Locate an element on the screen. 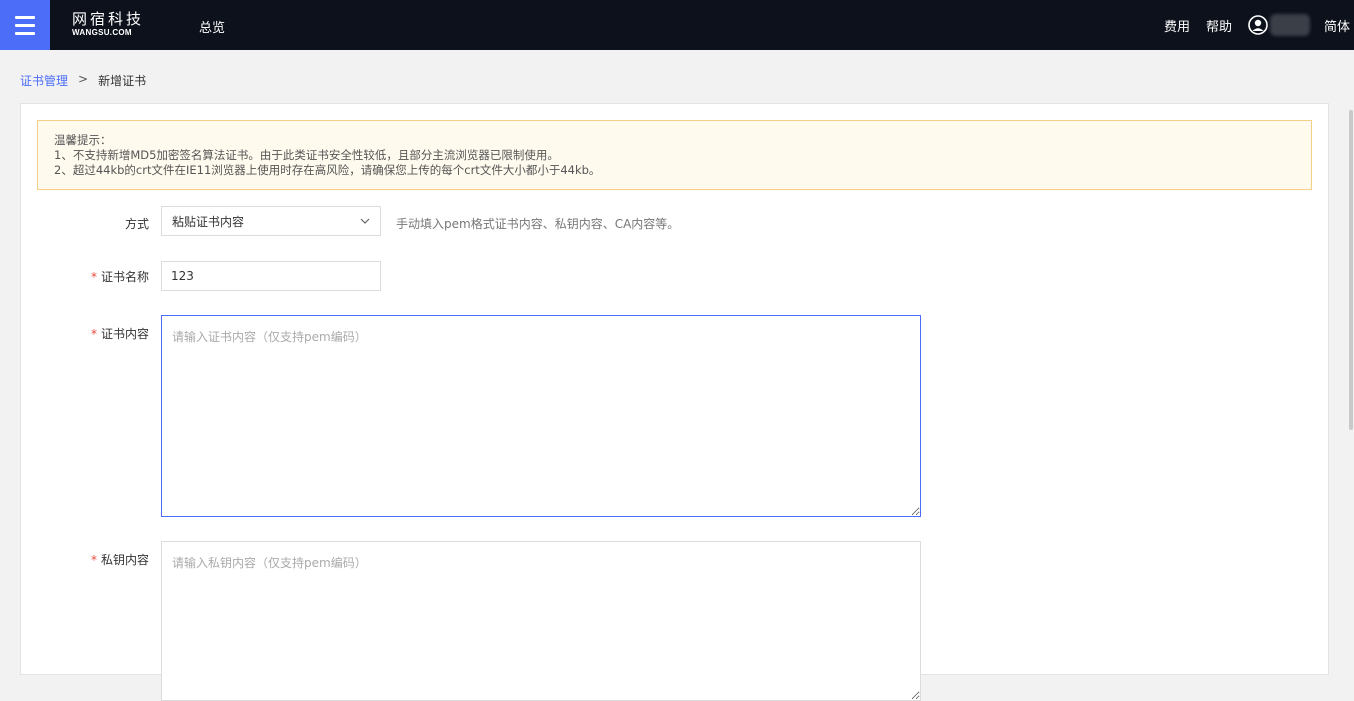 The image size is (1354, 701). fees-link: 费用 is located at coordinates (1177, 25).